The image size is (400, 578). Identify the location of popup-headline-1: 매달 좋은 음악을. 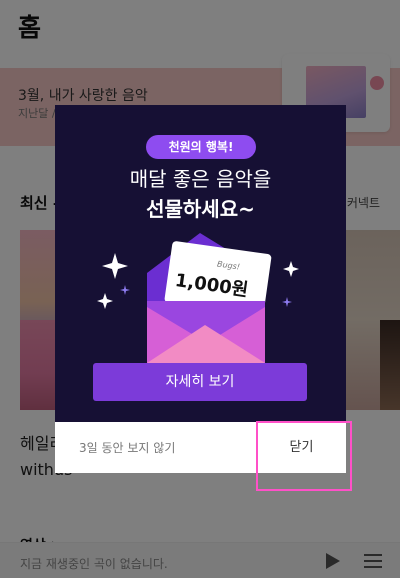
(200, 179).